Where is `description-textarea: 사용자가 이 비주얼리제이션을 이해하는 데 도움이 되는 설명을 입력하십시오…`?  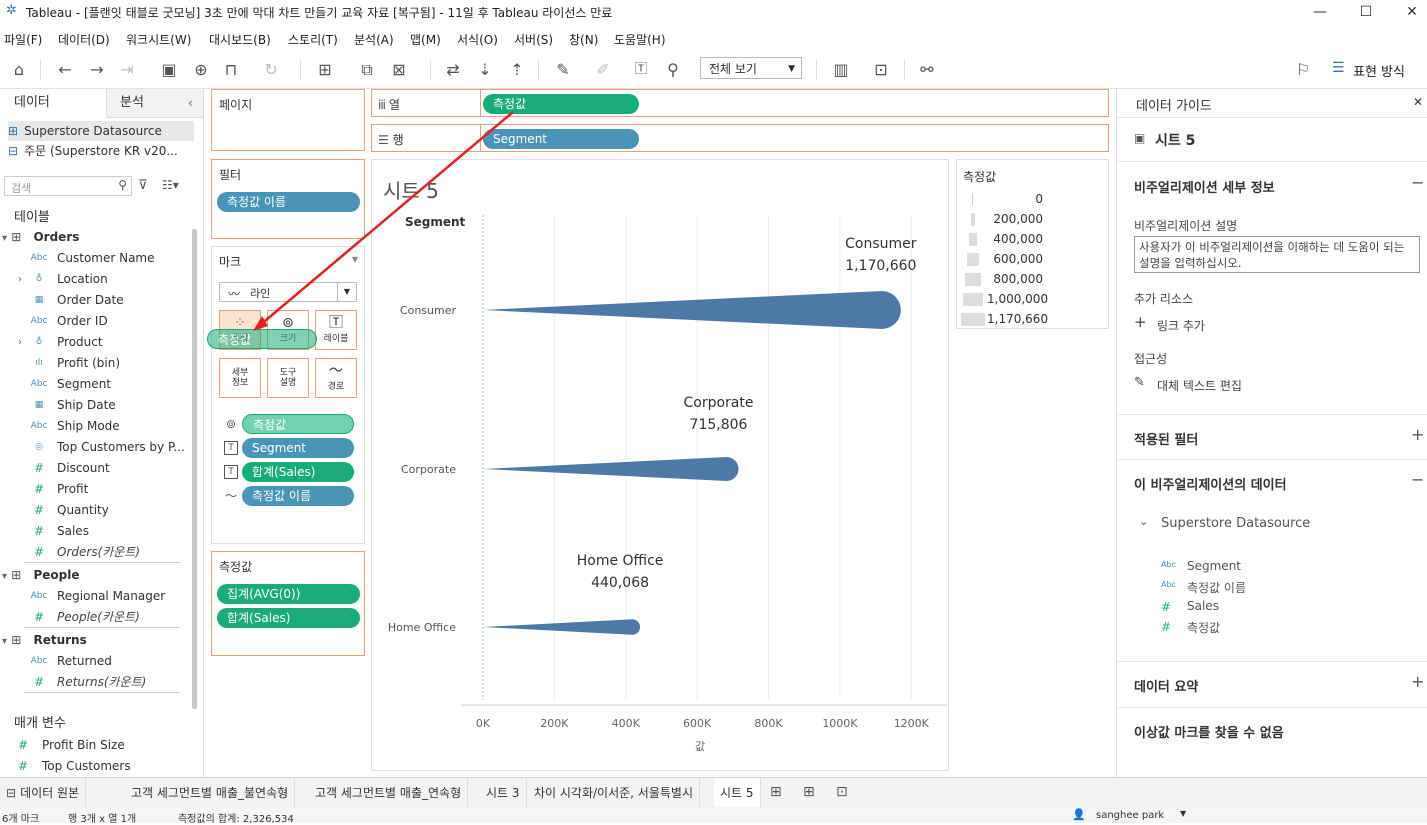 description-textarea: 사용자가 이 비주얼리제이션을 이해하는 데 도움이 되는 설명을 입력하십시오… is located at coordinates (1277, 254).